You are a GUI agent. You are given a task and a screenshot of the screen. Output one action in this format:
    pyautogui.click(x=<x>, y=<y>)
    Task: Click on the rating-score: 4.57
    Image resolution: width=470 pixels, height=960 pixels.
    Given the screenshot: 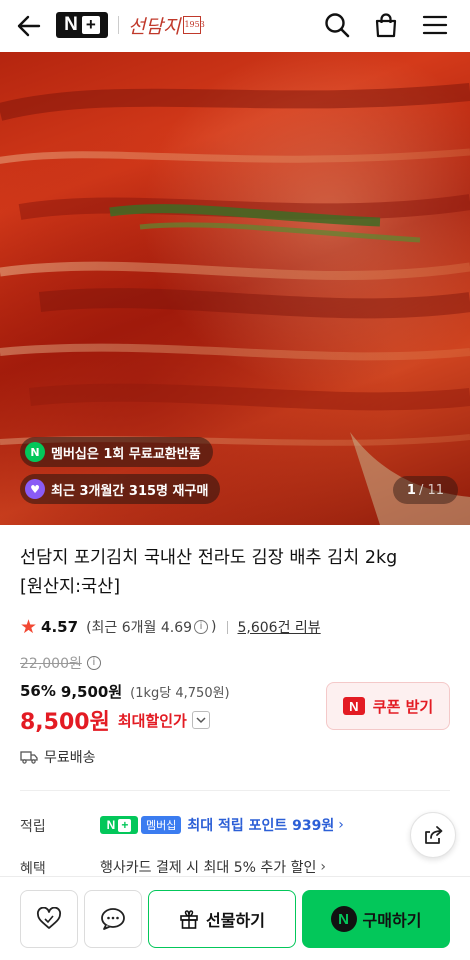 What is the action you would take?
    pyautogui.click(x=60, y=627)
    